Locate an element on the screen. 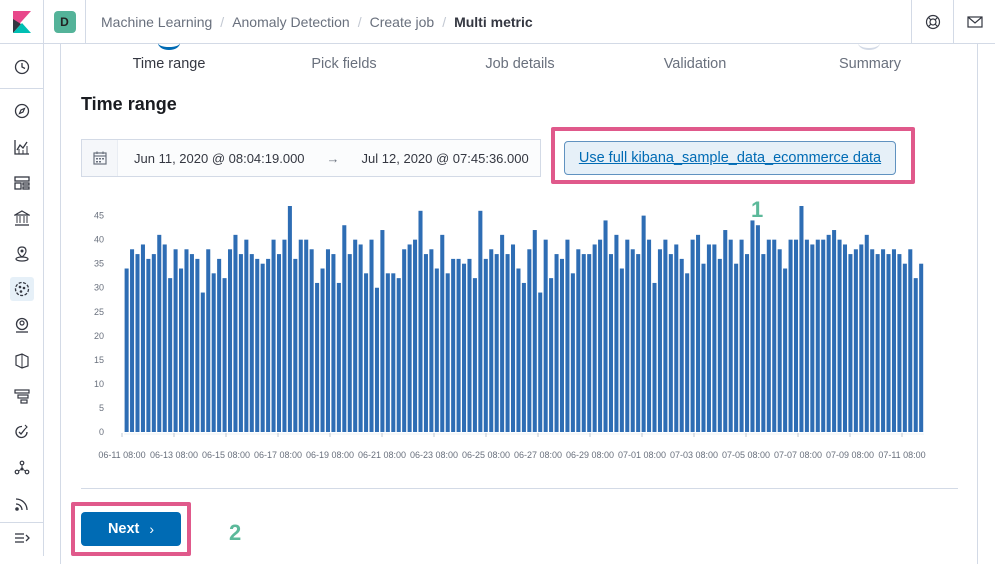 This screenshot has width=995, height=564. breadcrumb-multi-metric: Multi metric is located at coordinates (493, 21).